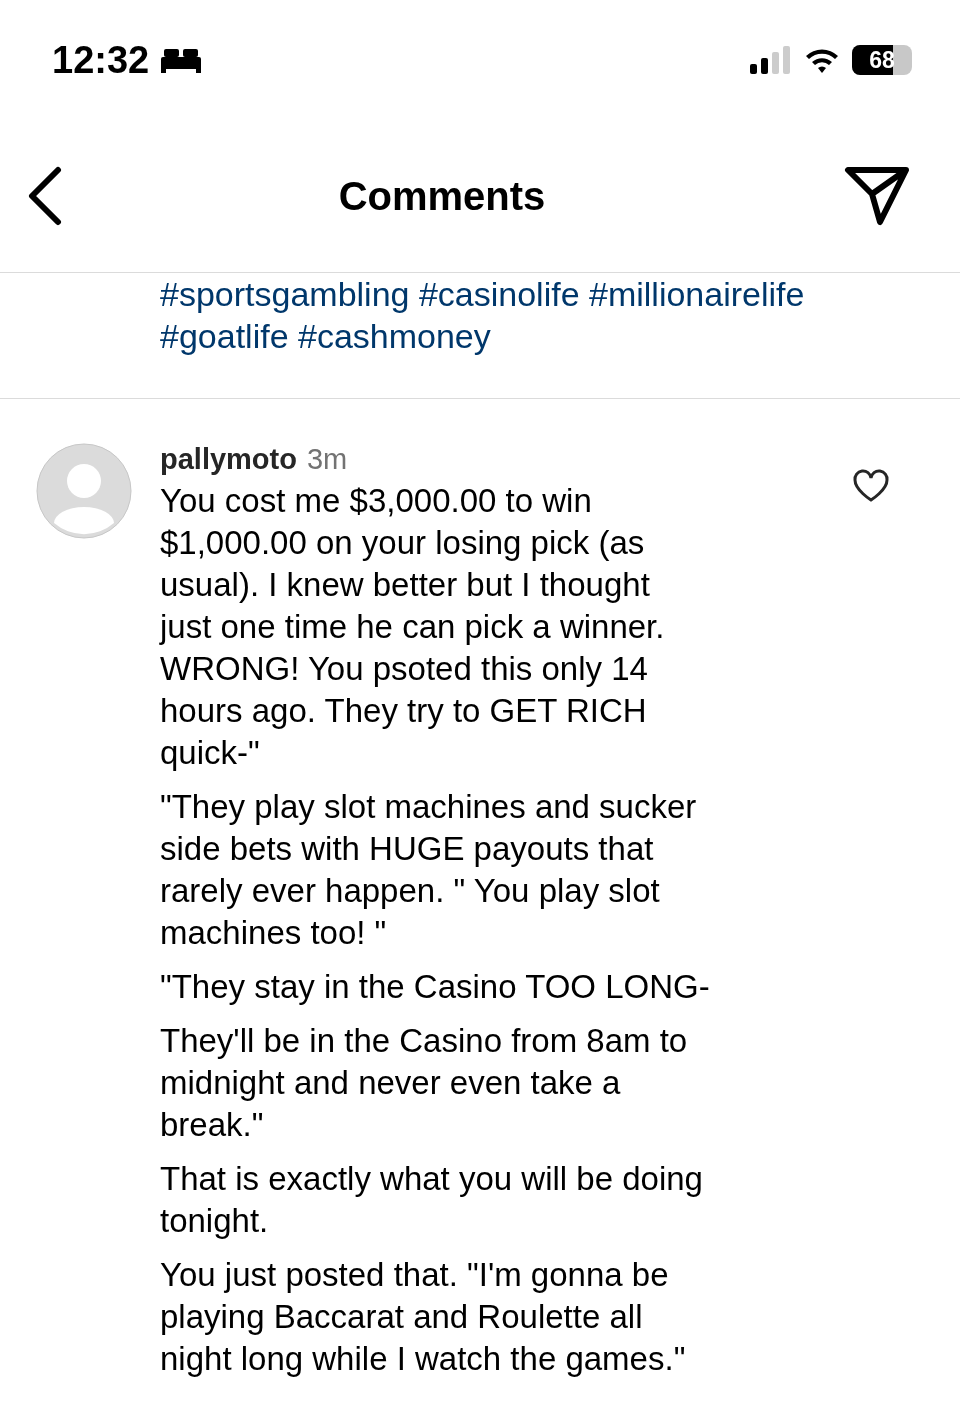 Image resolution: width=960 pixels, height=1416 pixels. I want to click on comment-text: They'll be in the Casino from 8am to midnight and never even take a break.", so click(424, 1083).